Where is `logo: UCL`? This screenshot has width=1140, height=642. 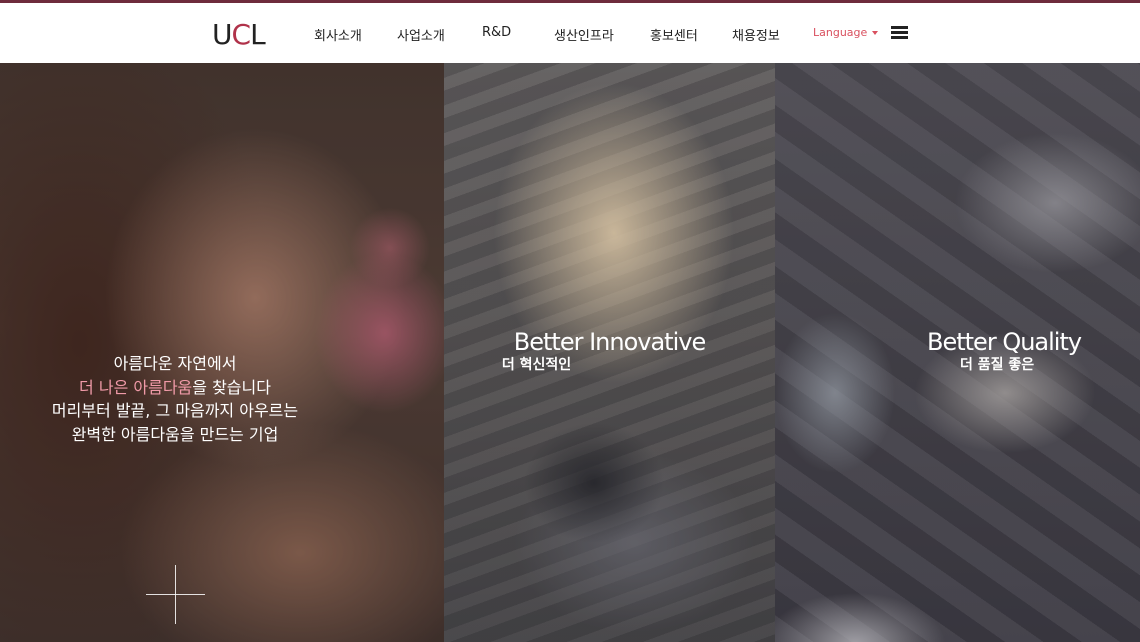 logo: UCL is located at coordinates (239, 34).